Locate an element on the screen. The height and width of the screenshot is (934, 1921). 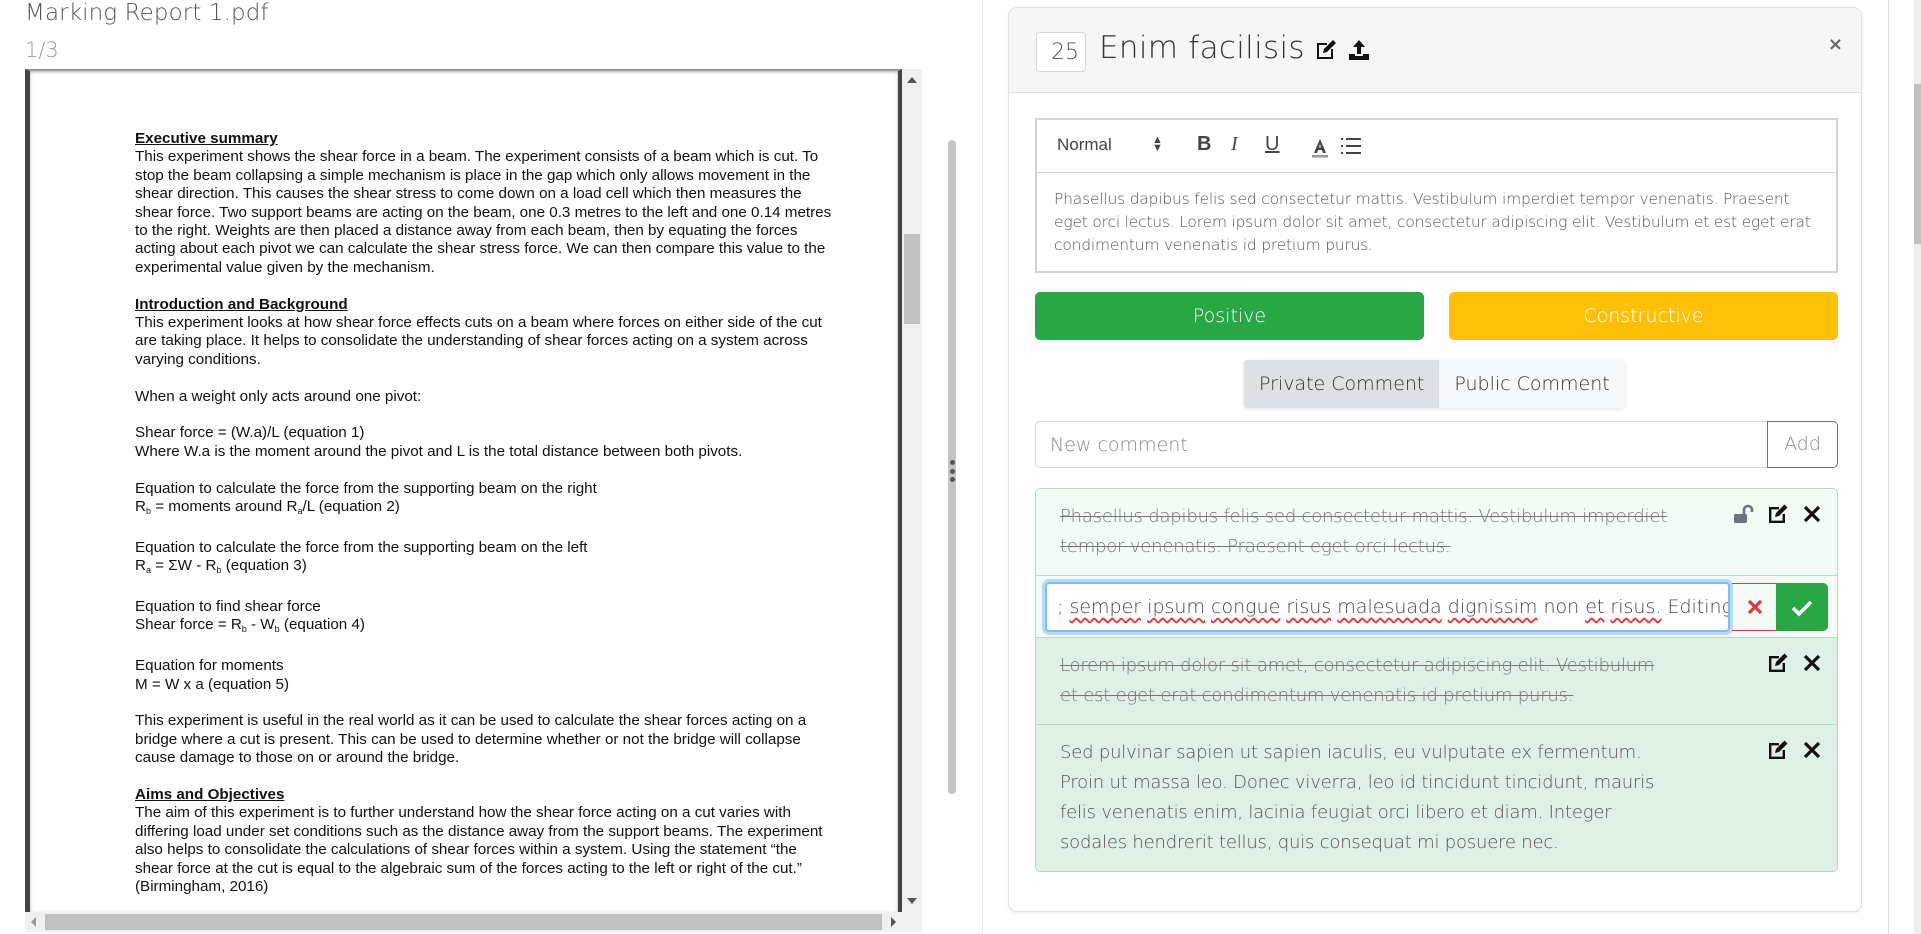
check-icon is located at coordinates (1802, 608).